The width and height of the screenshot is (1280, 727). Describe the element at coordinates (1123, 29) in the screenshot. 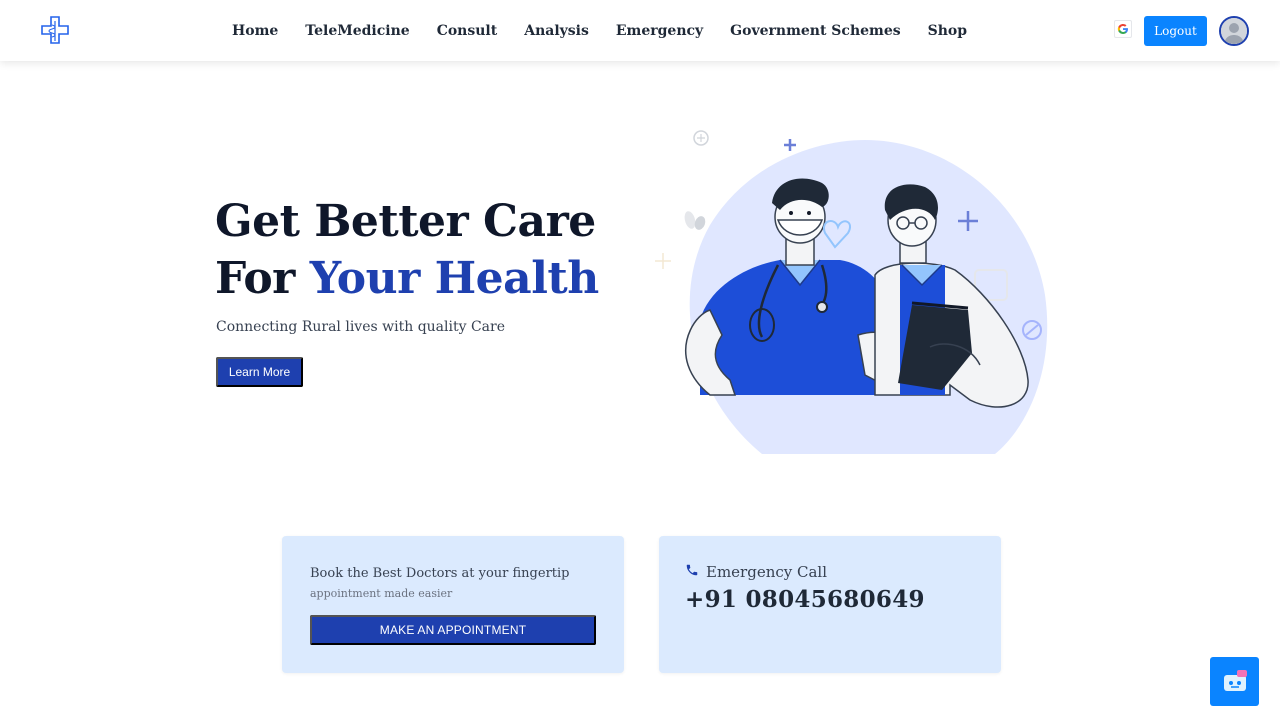

I see `google-icon` at that location.